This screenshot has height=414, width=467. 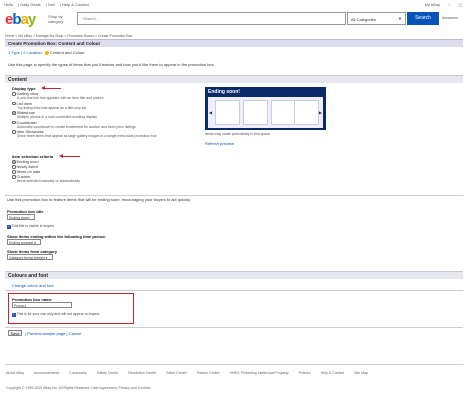 I want to click on option-description: Items selected manually or automatically, so click(x=49, y=181).